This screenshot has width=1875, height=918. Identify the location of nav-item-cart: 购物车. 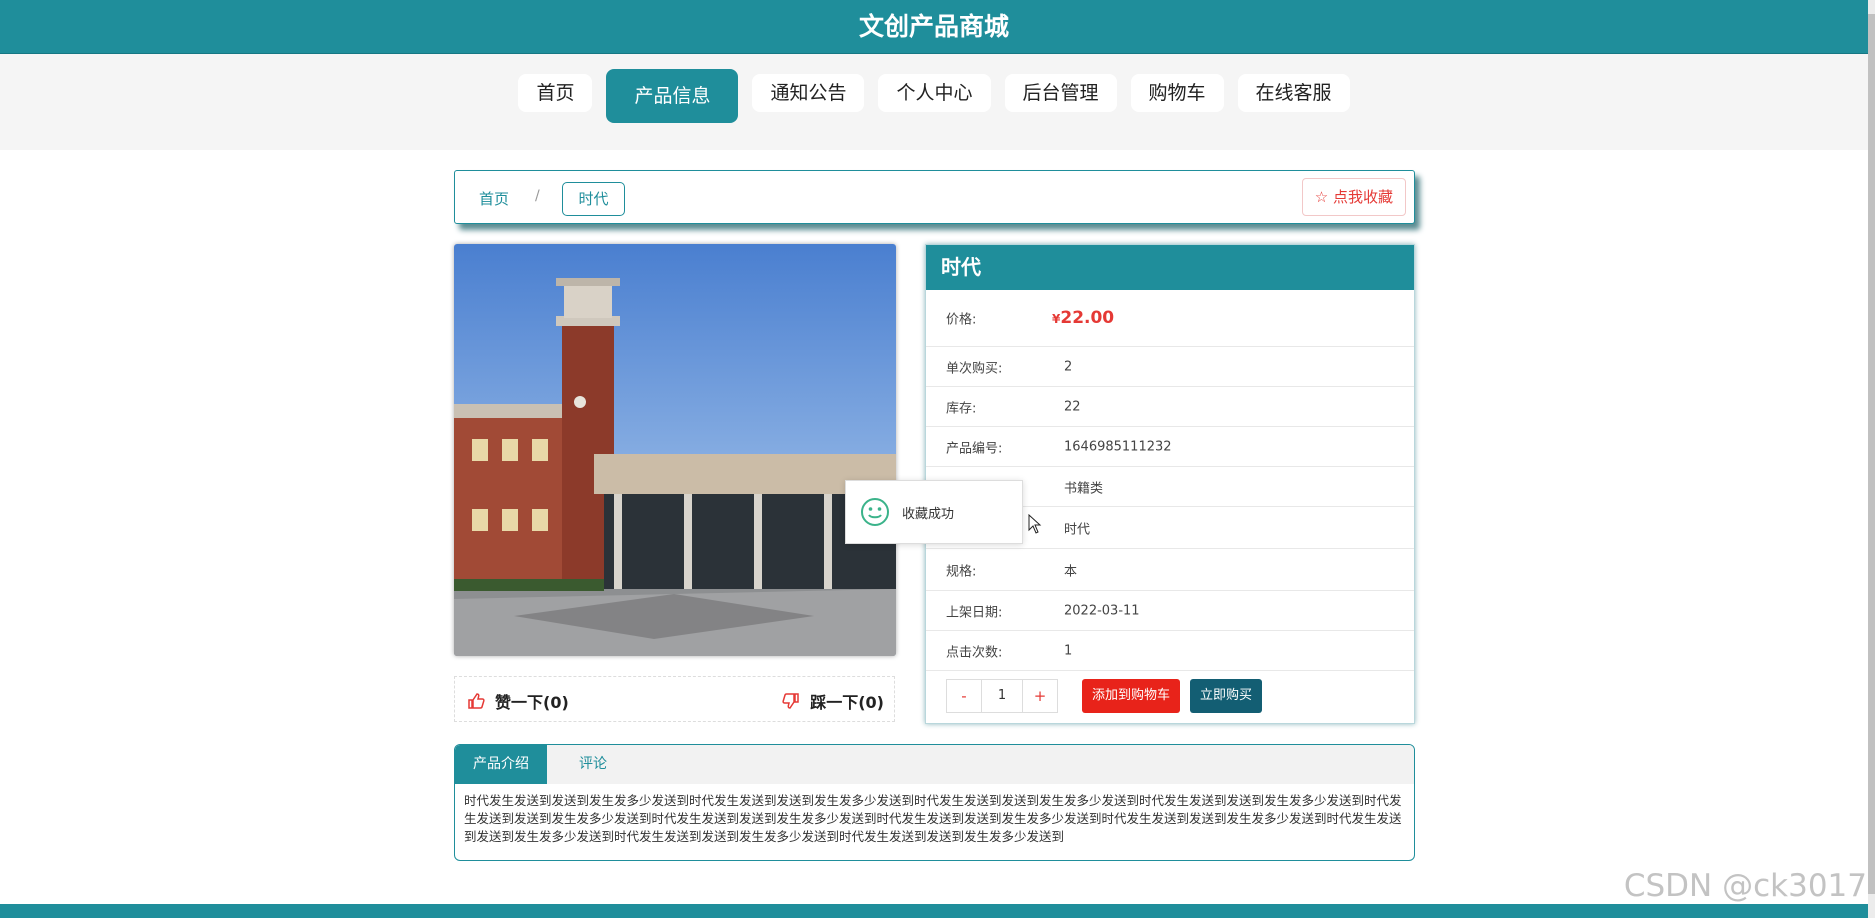
(1177, 93).